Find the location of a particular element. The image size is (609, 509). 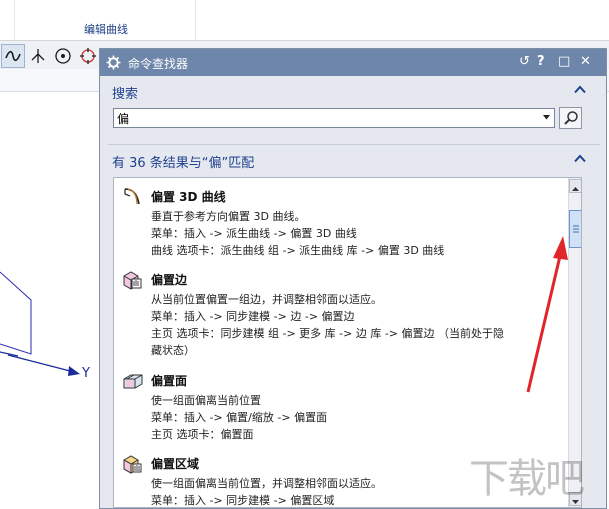

chevron-down-icon is located at coordinates (546, 117).